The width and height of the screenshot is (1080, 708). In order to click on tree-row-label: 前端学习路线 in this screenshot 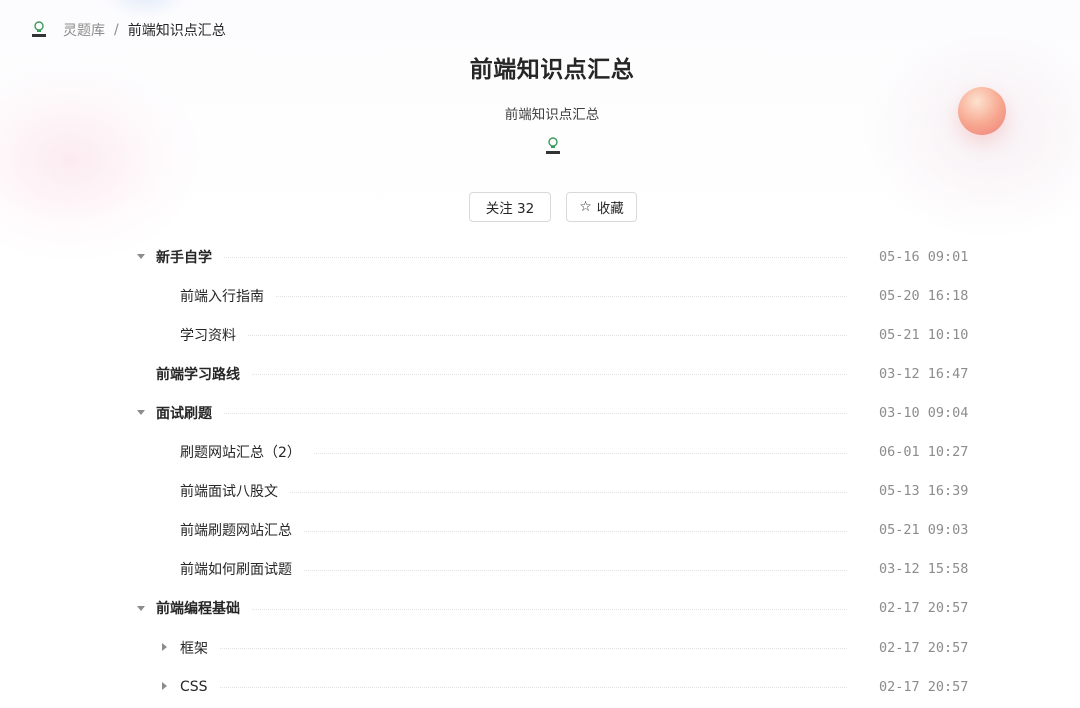, I will do `click(204, 373)`.